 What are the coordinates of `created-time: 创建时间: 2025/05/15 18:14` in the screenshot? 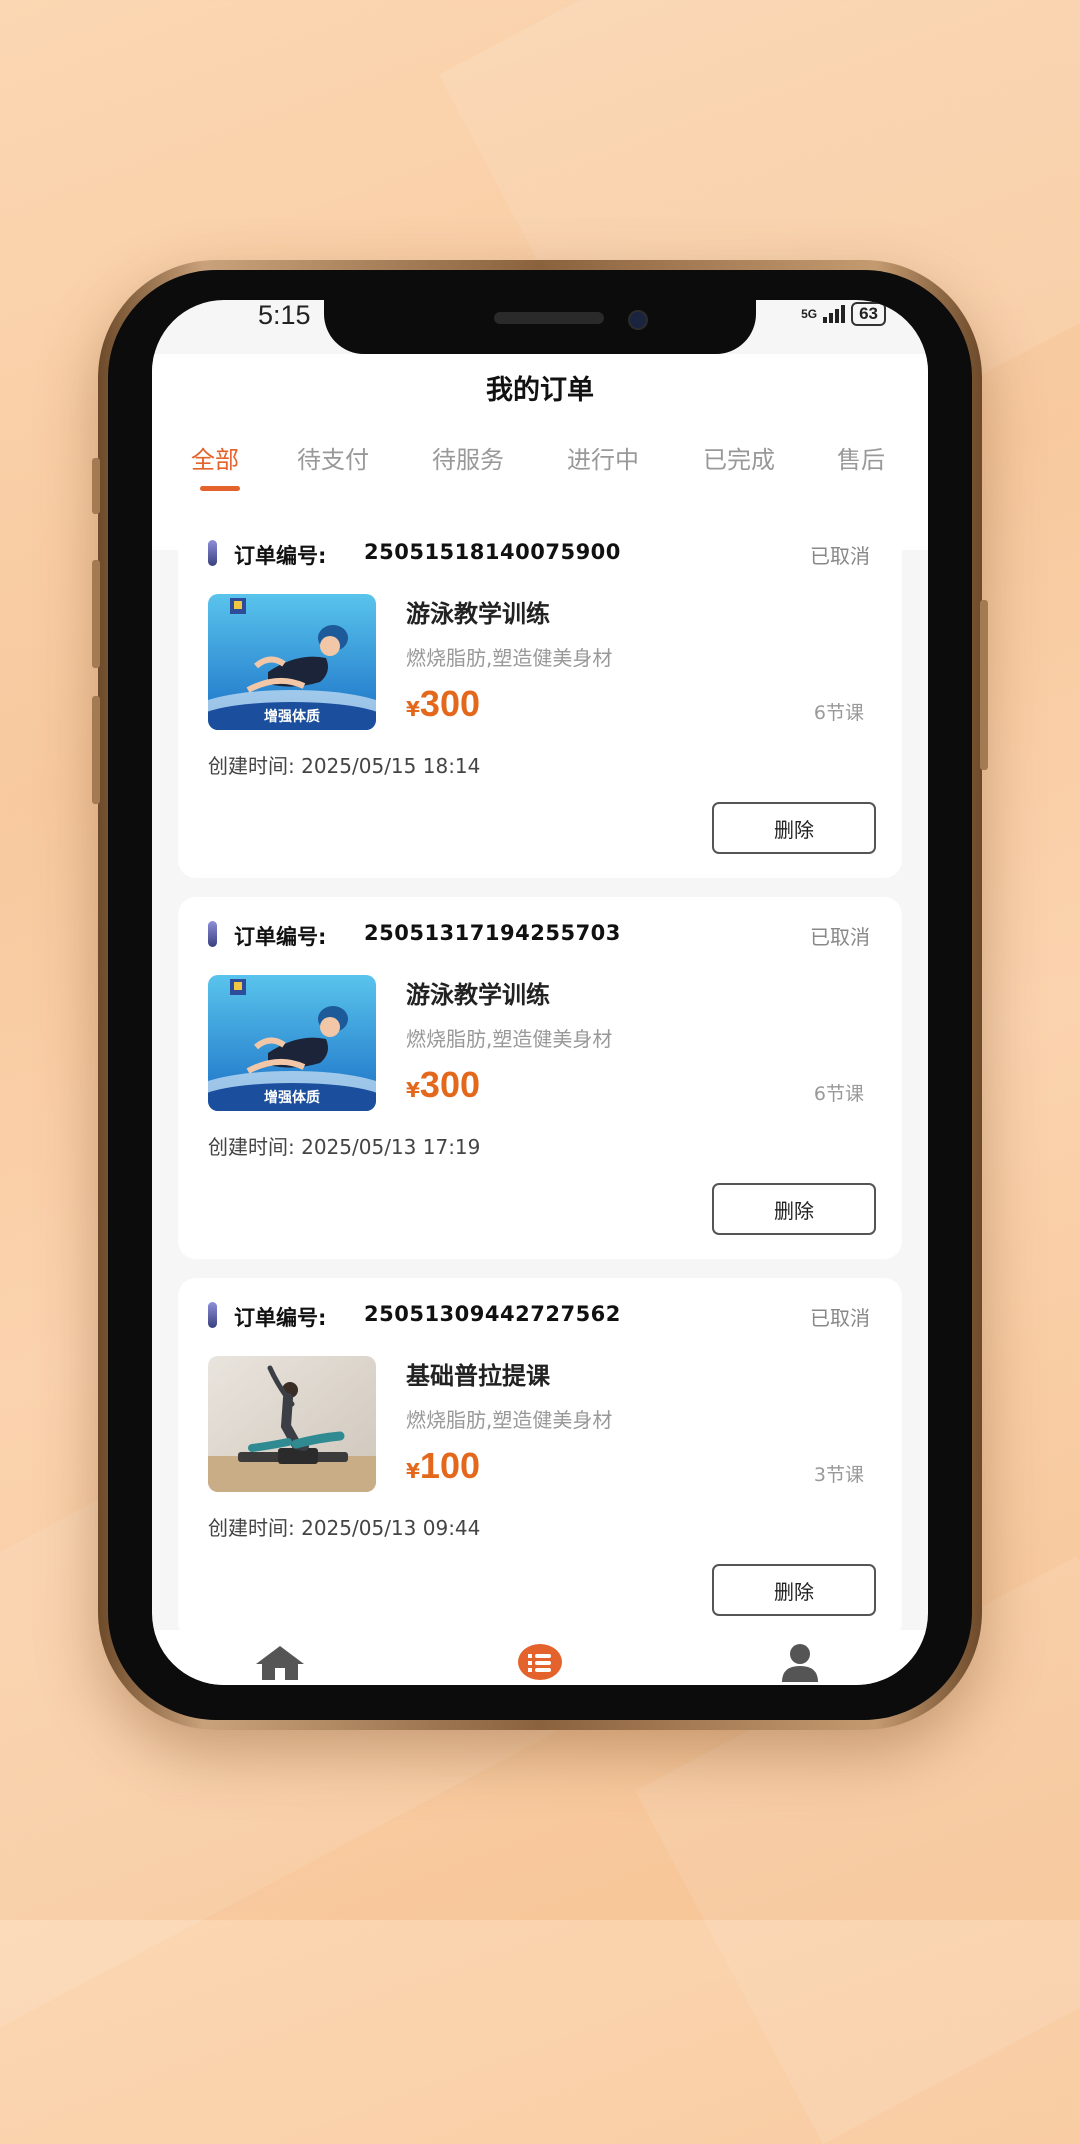 It's located at (344, 764).